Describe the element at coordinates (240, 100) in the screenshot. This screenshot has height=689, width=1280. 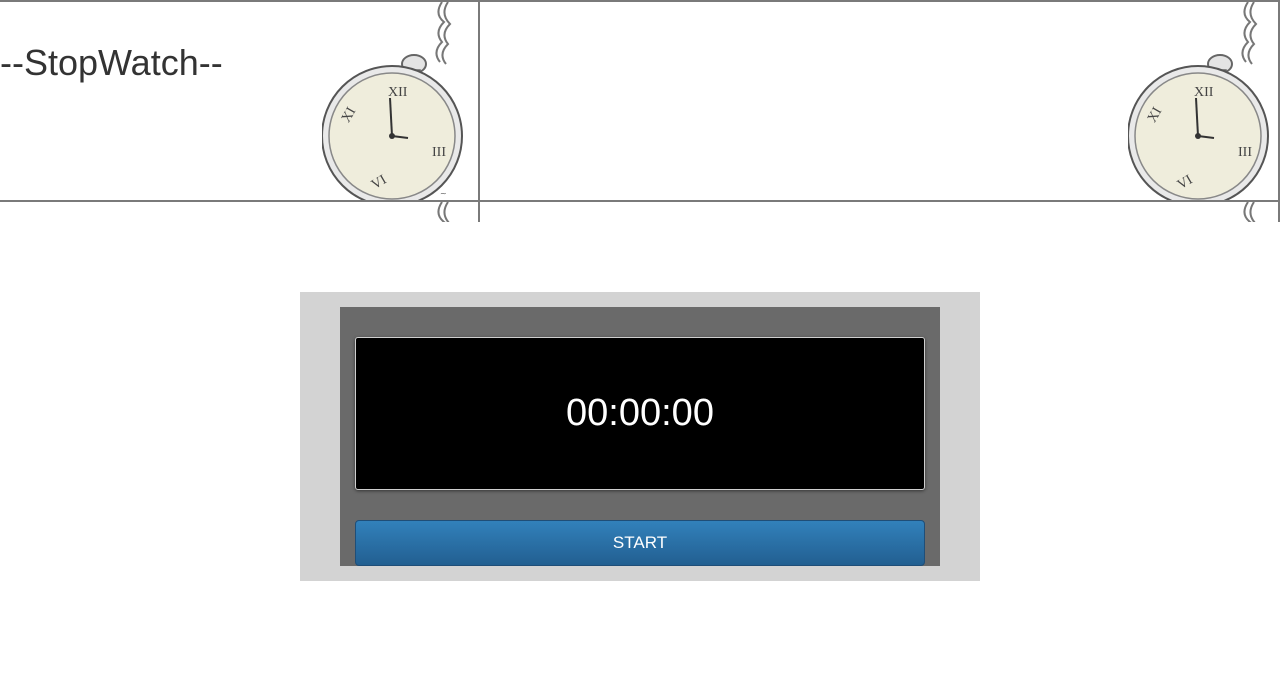
I see `banner-tile: XII III XI VI ~ --StopWatch--` at that location.